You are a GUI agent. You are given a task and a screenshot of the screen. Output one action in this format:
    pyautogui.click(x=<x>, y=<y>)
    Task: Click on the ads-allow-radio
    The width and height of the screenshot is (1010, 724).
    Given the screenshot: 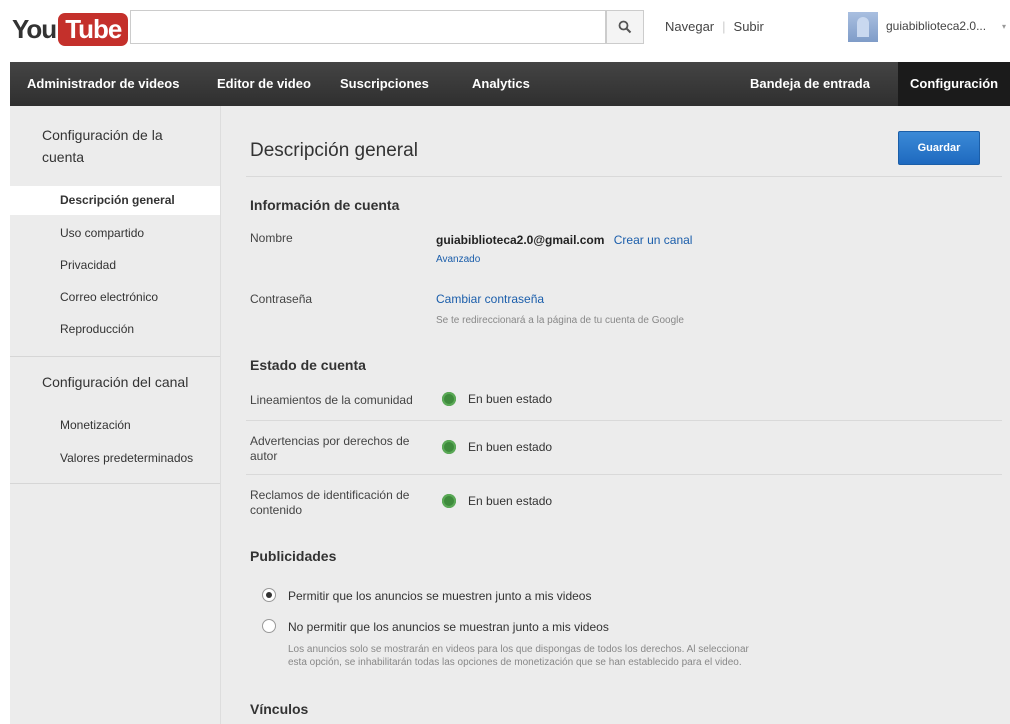 What is the action you would take?
    pyautogui.click(x=269, y=595)
    